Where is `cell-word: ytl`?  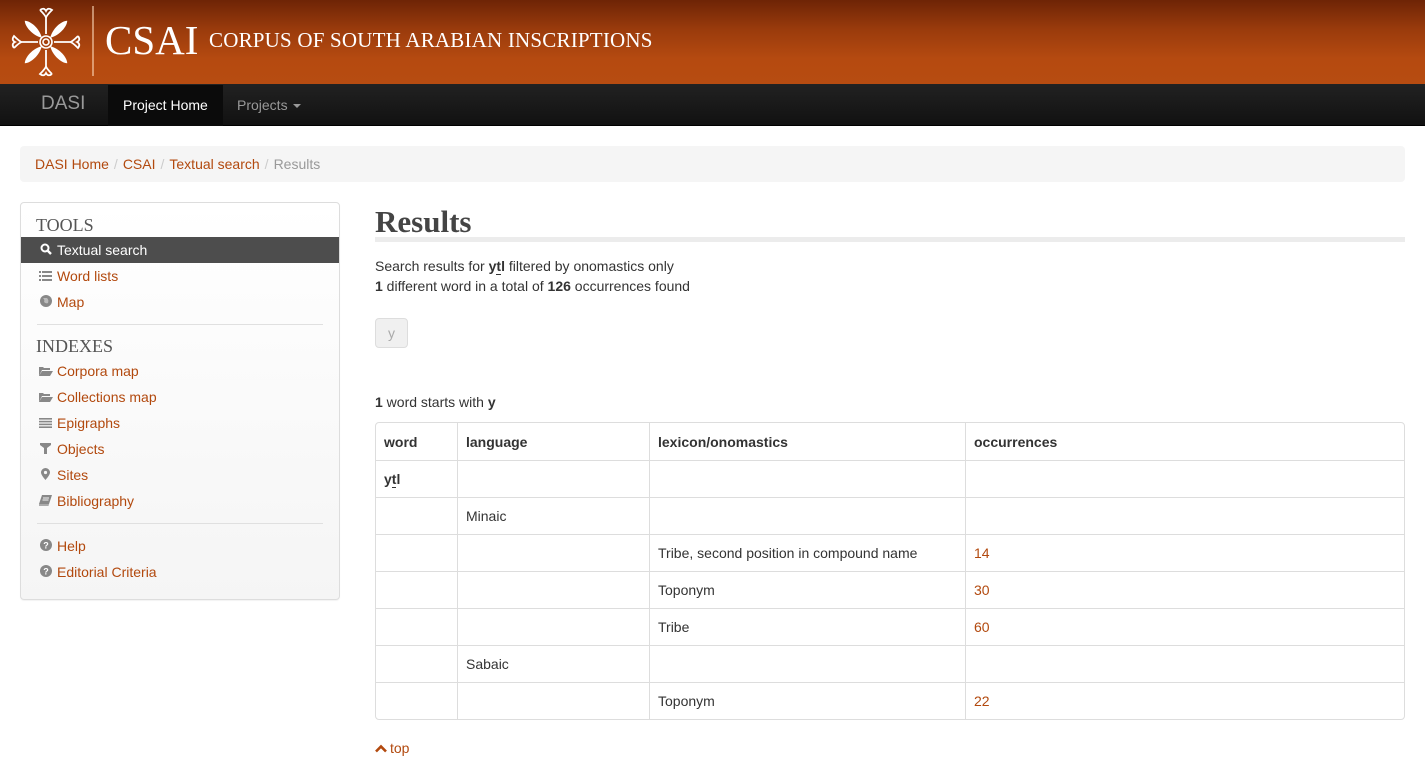 cell-word: ytl is located at coordinates (416, 478).